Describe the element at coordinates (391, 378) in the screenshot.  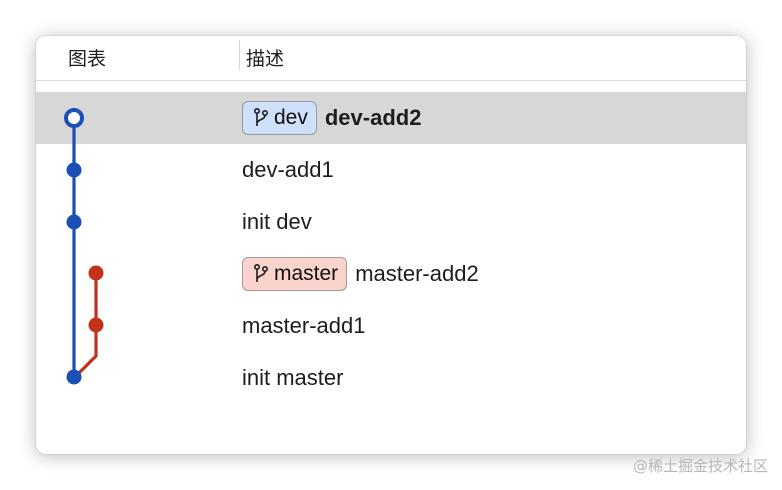
I see `commit-row: init master` at that location.